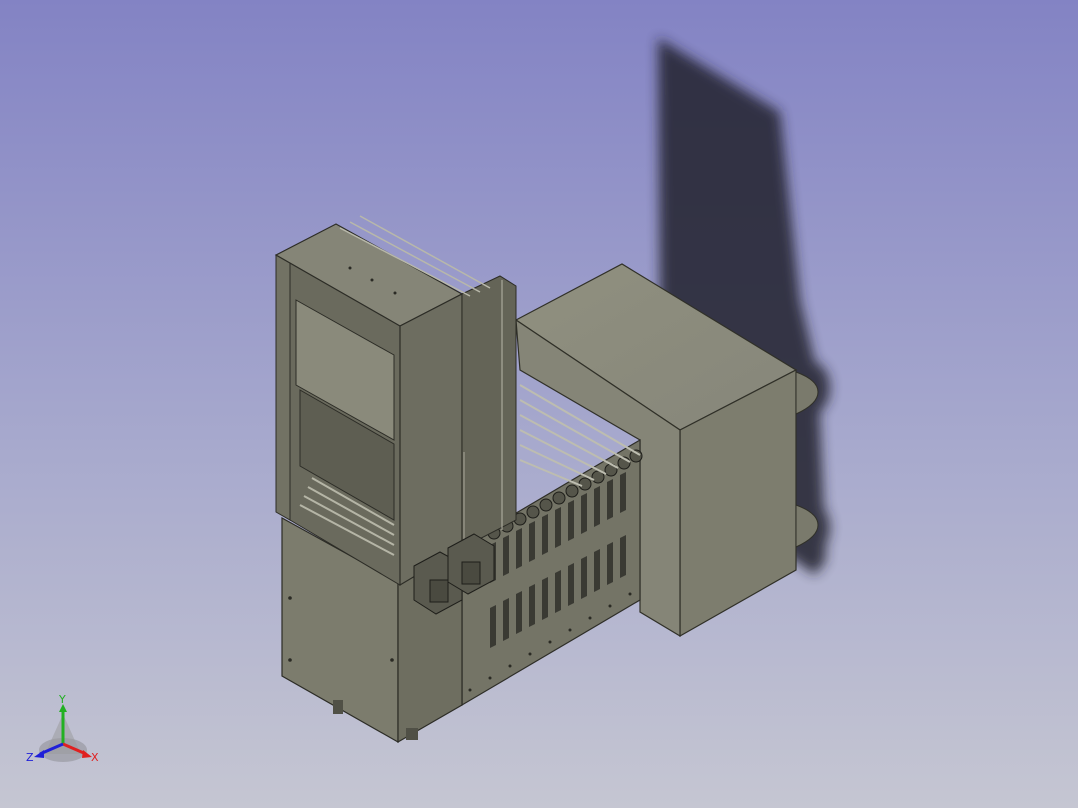 This screenshot has width=1078, height=808. Describe the element at coordinates (95, 757) in the screenshot. I see `x-axis-label: X` at that location.